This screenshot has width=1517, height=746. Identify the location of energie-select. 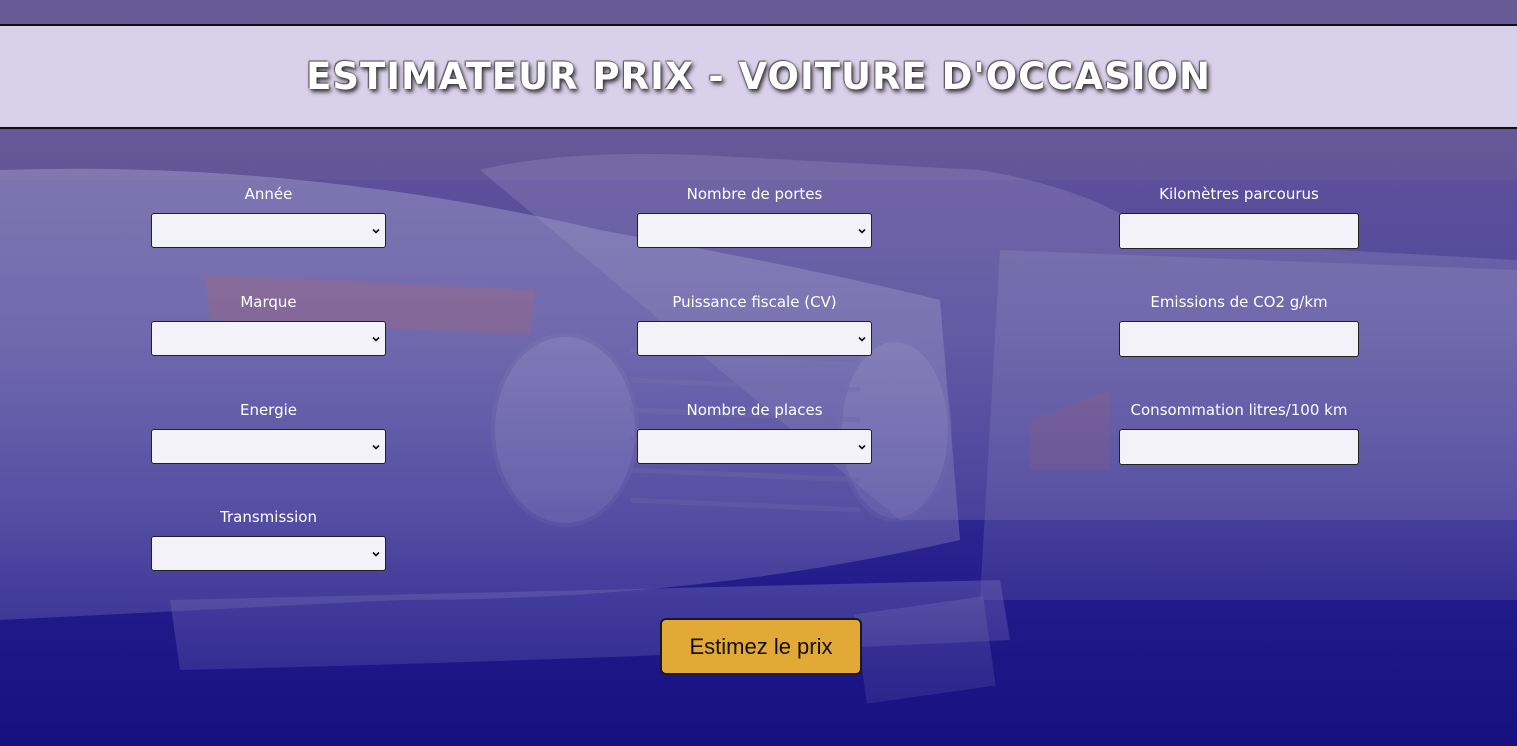
(268, 446).